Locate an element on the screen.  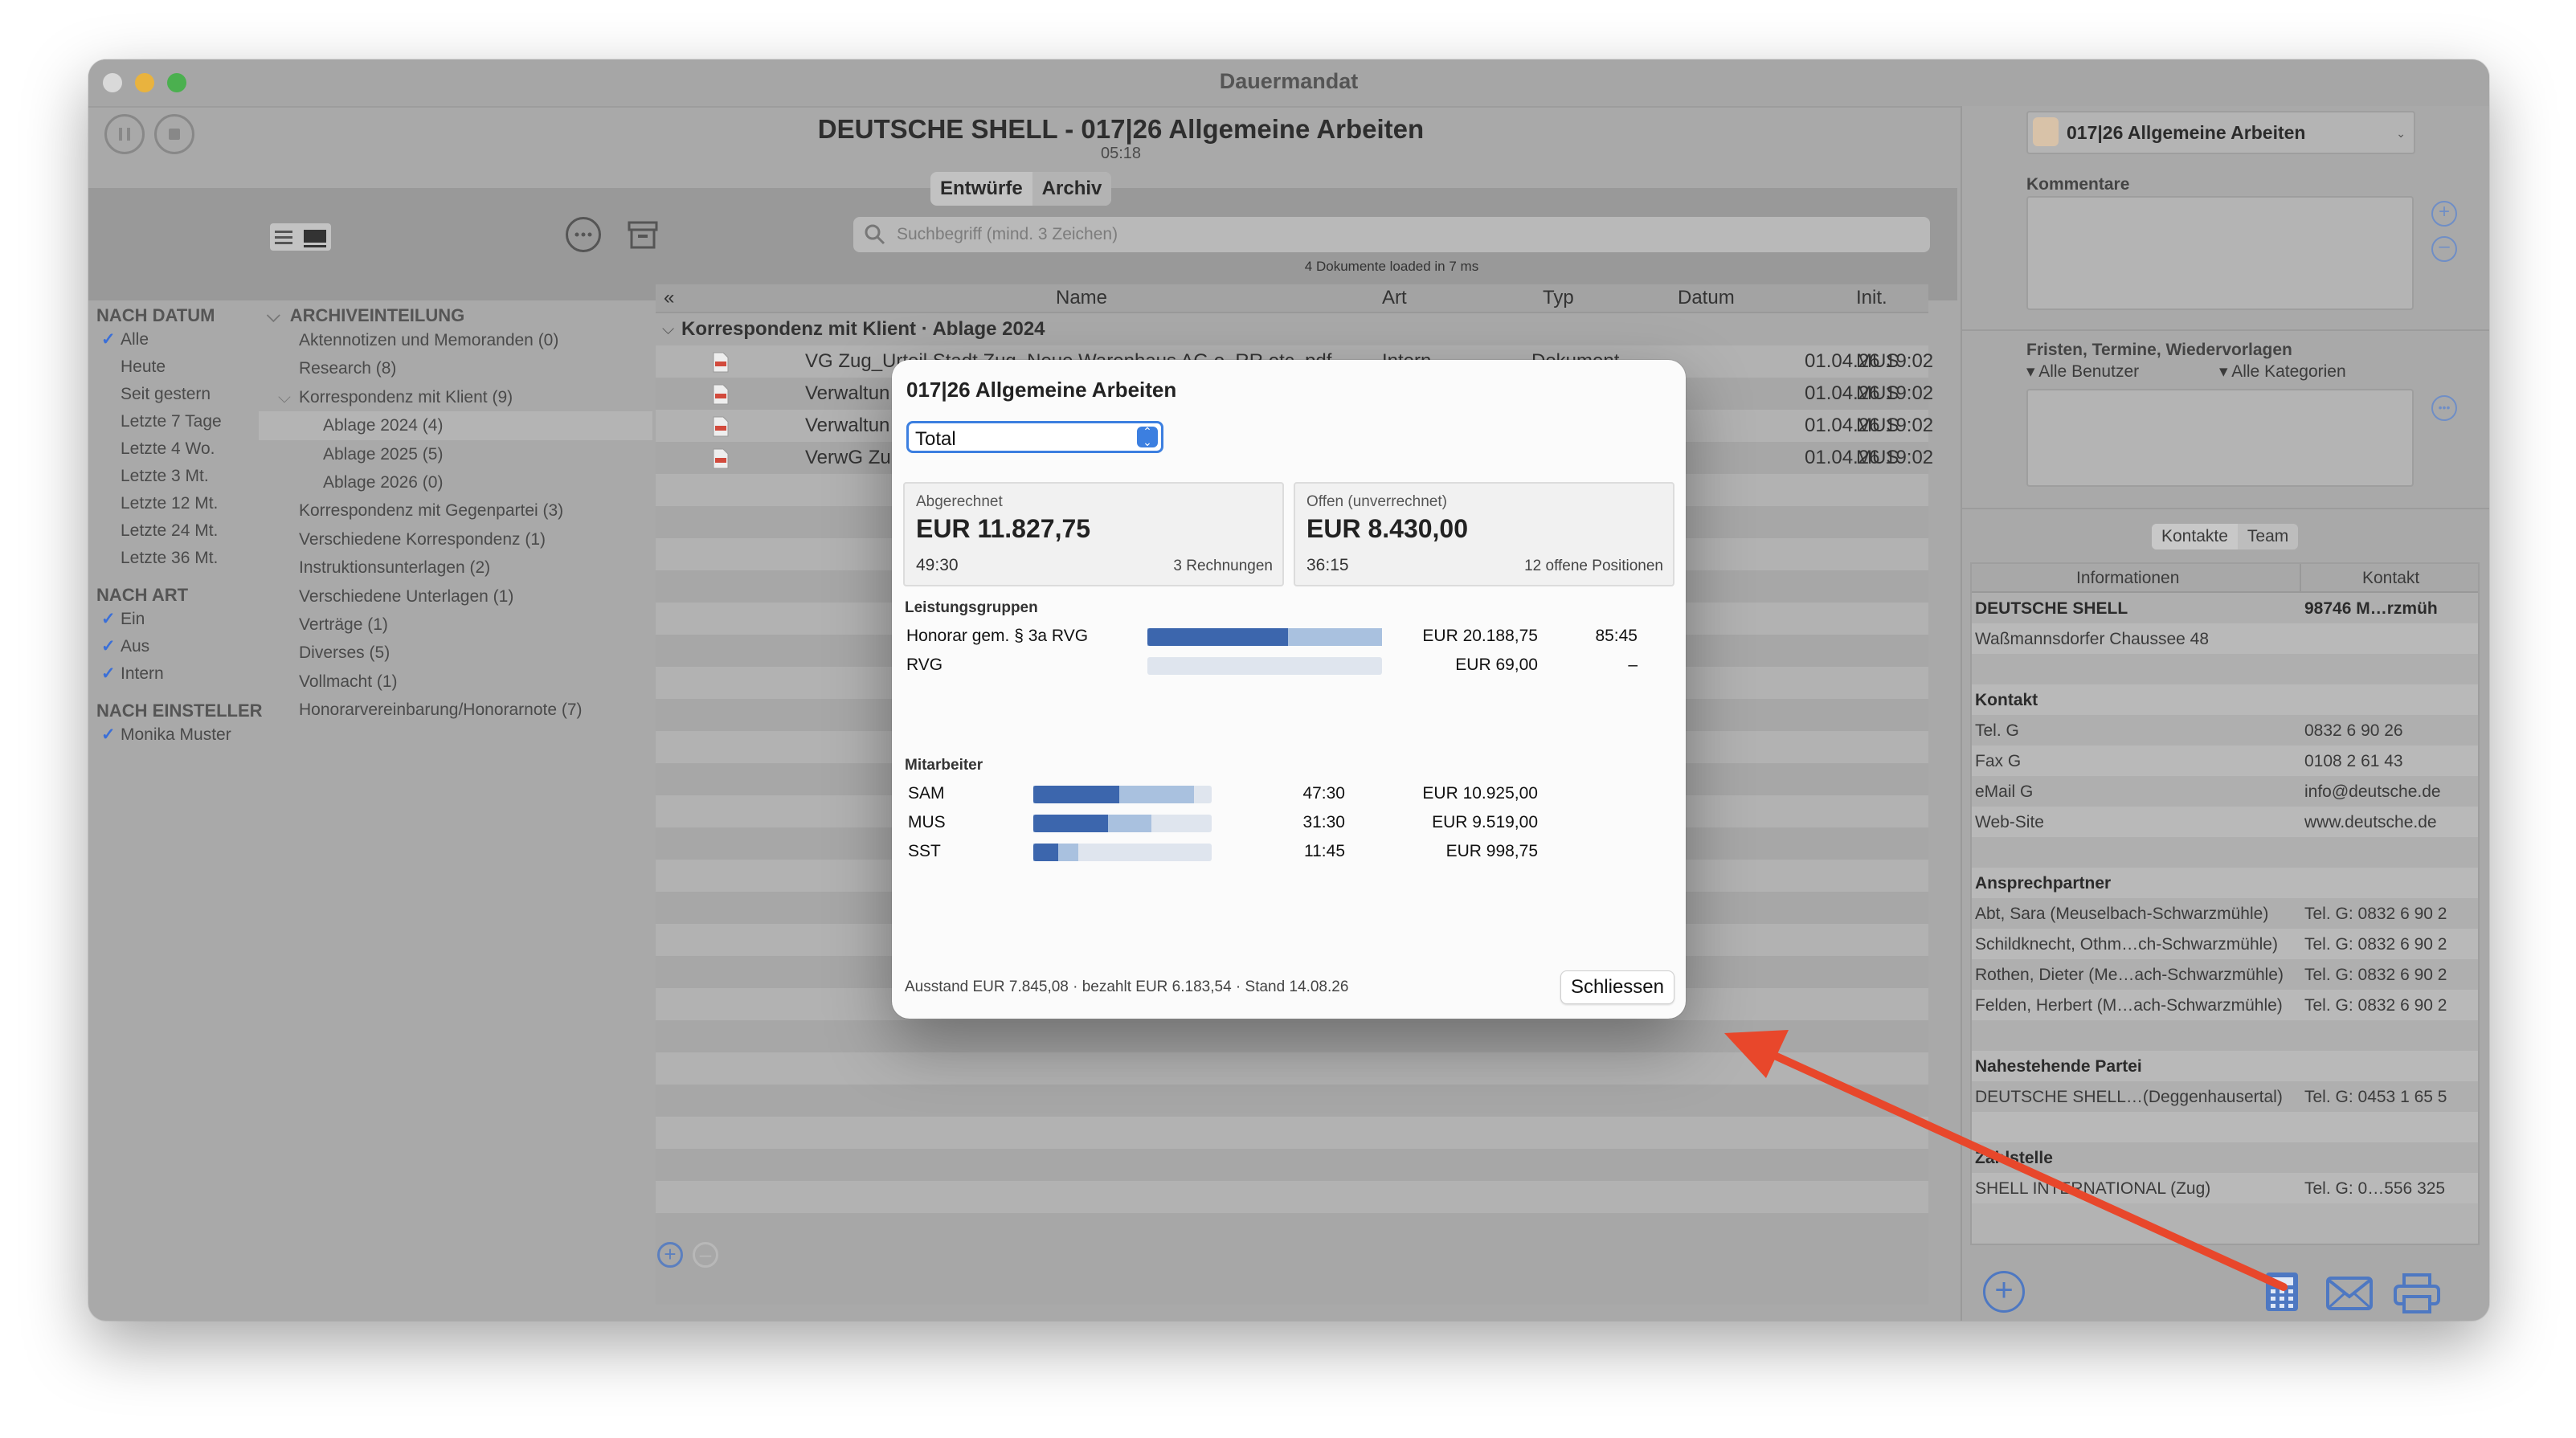
archive-item: Ablage 2026 (0) is located at coordinates (459, 482).